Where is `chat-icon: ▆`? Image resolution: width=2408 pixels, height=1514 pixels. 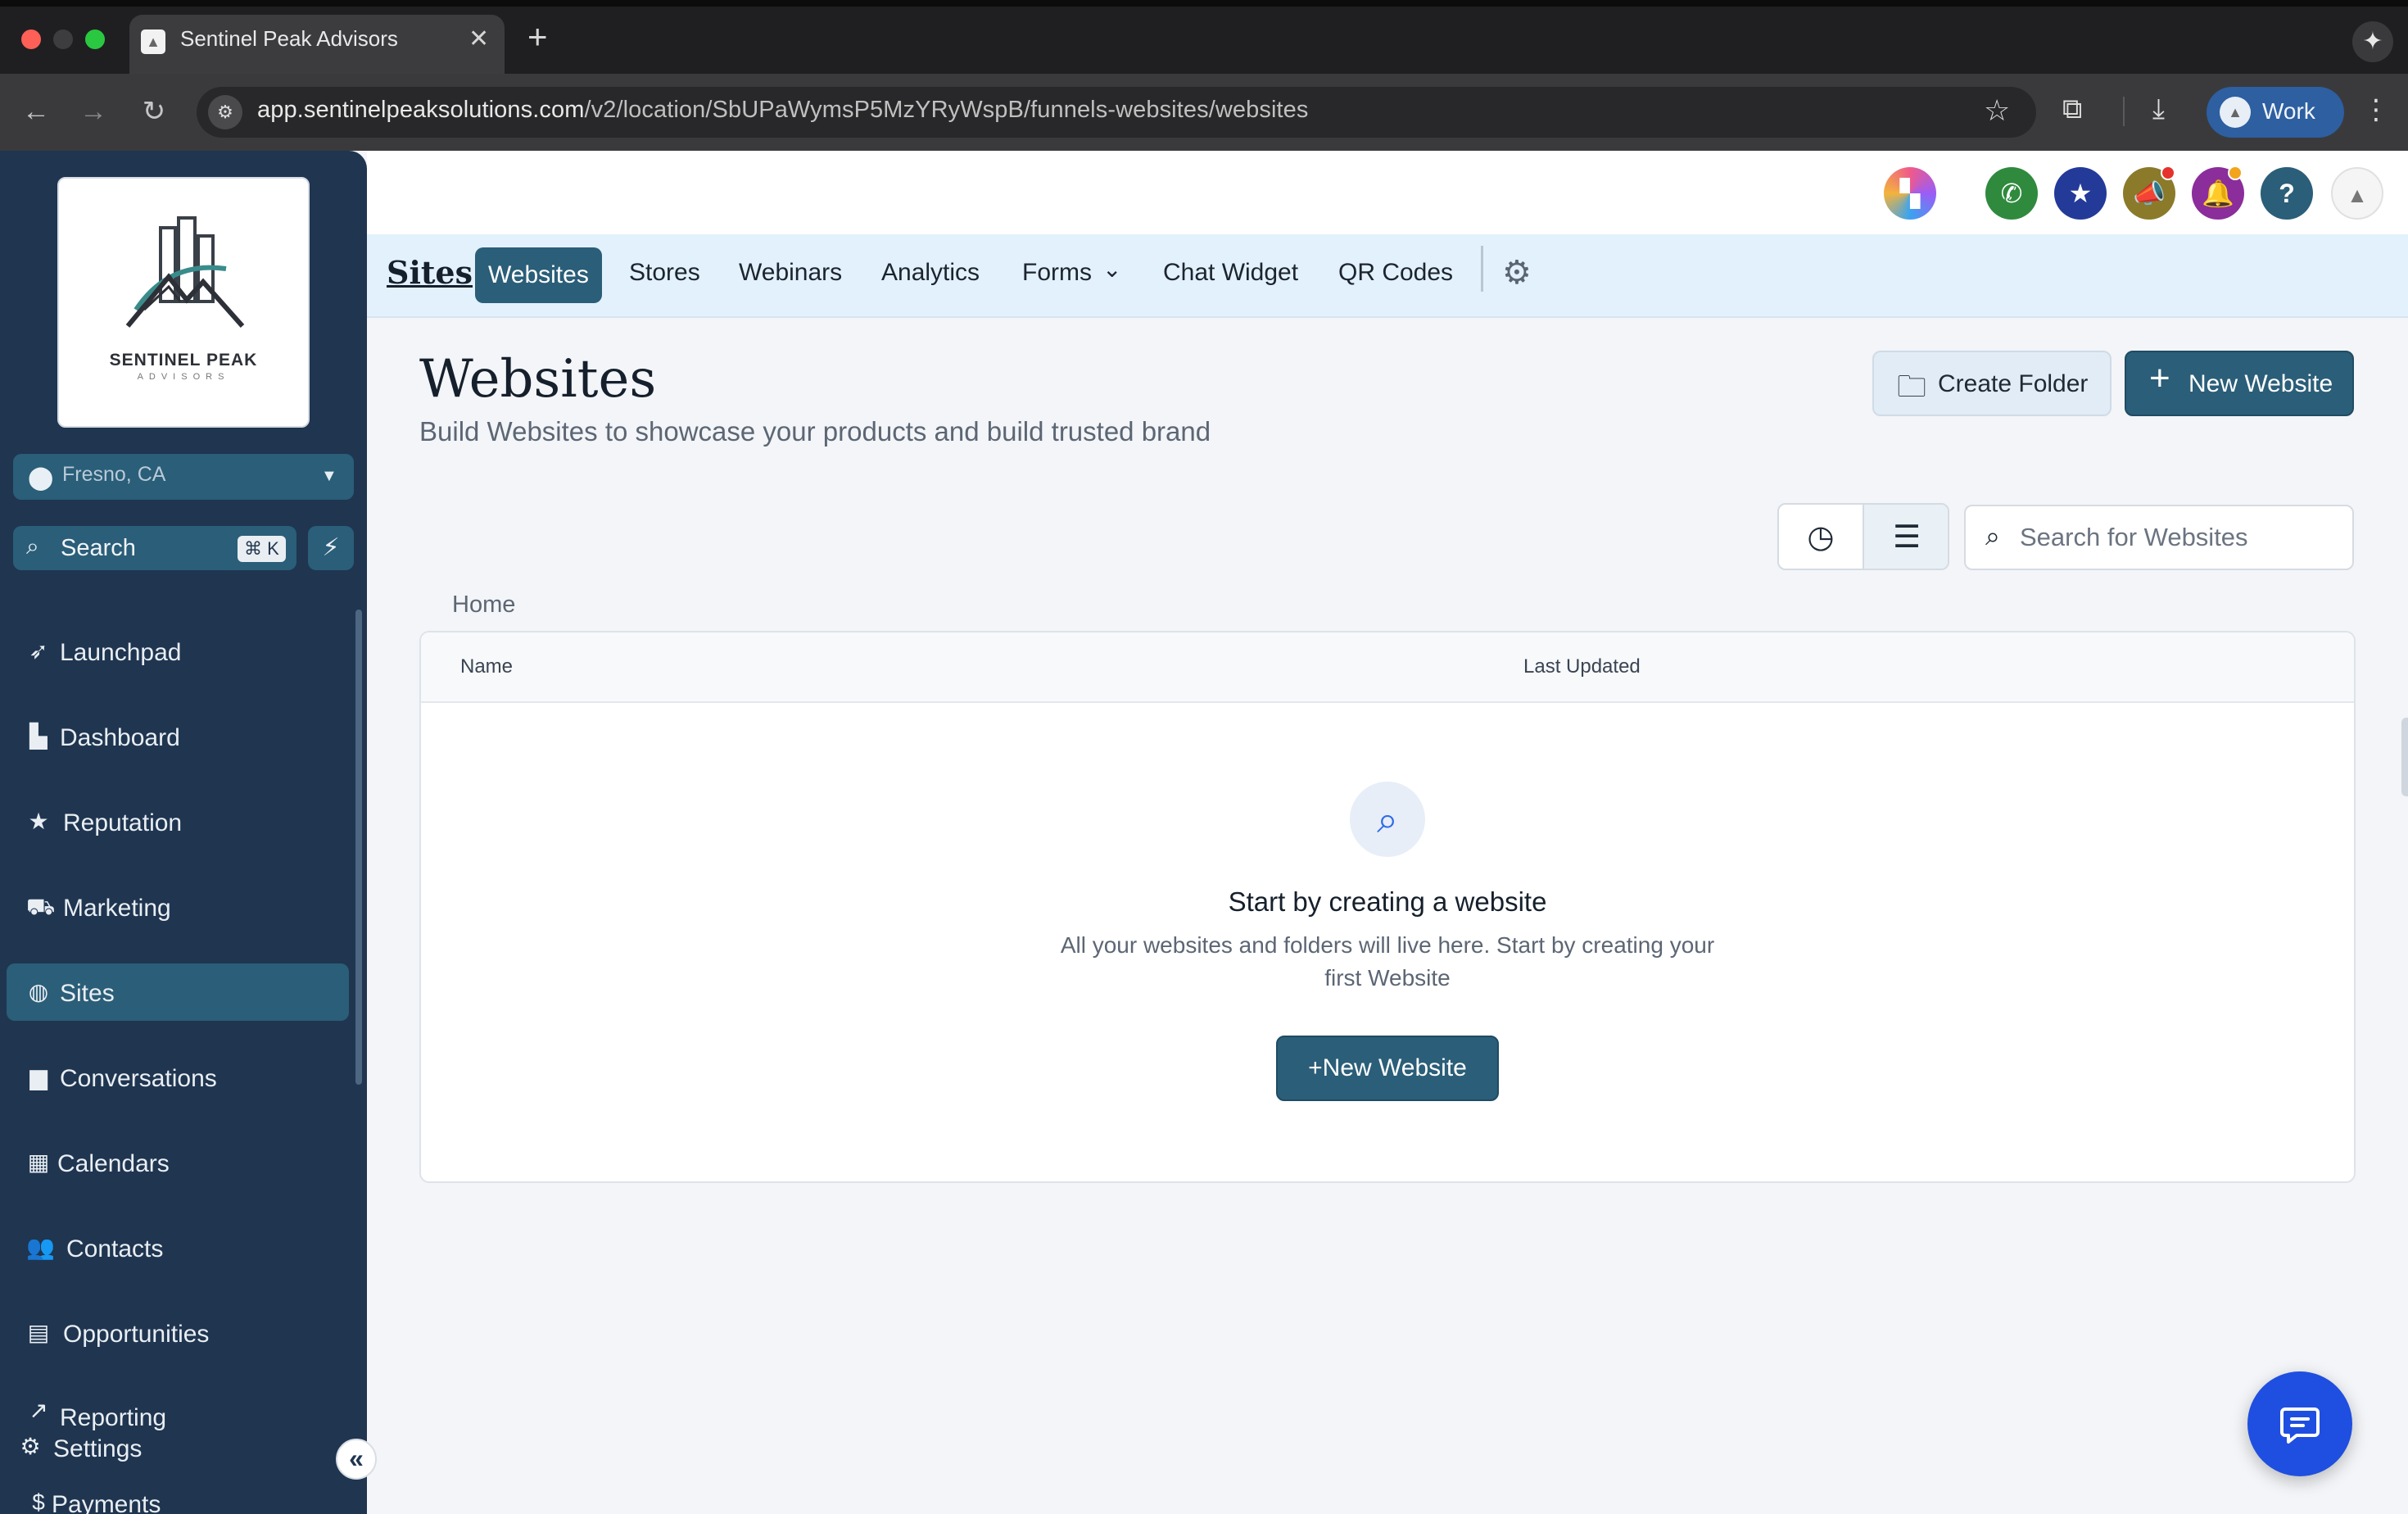 chat-icon: ▆ is located at coordinates (38, 1077).